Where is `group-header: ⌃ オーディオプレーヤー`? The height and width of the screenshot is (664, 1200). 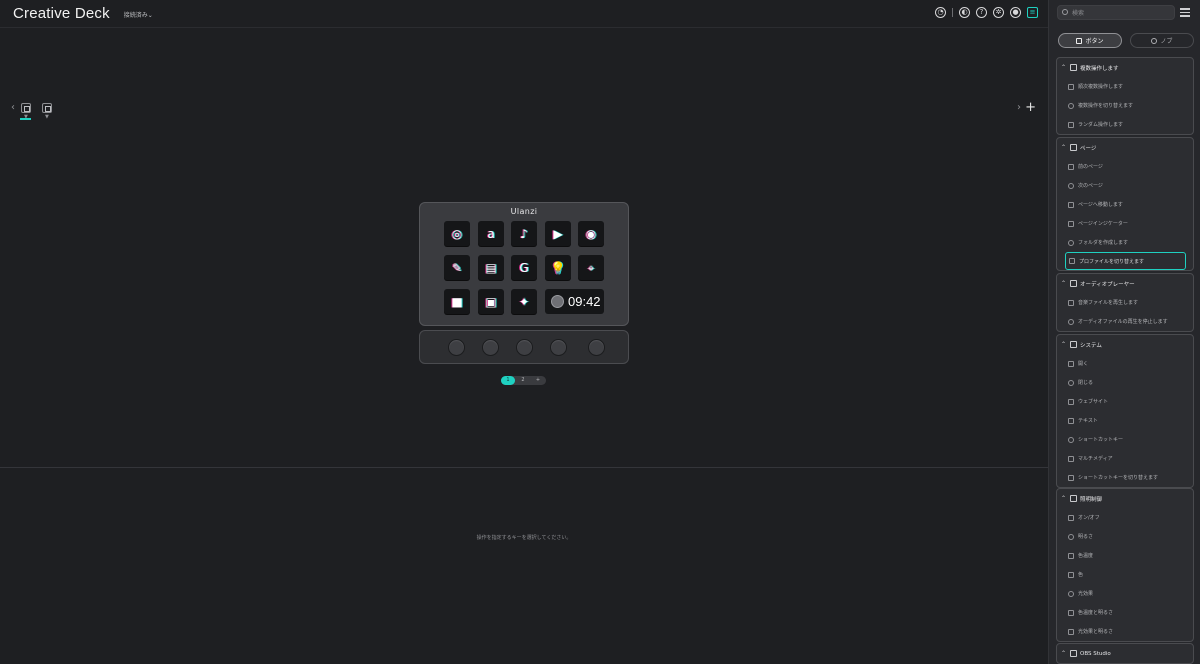
group-header: ⌃ オーディオプレーヤー is located at coordinates (1125, 283).